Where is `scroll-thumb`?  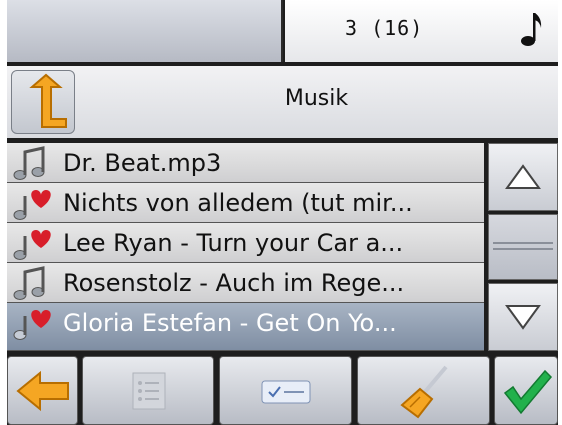
scroll-thumb is located at coordinates (523, 247).